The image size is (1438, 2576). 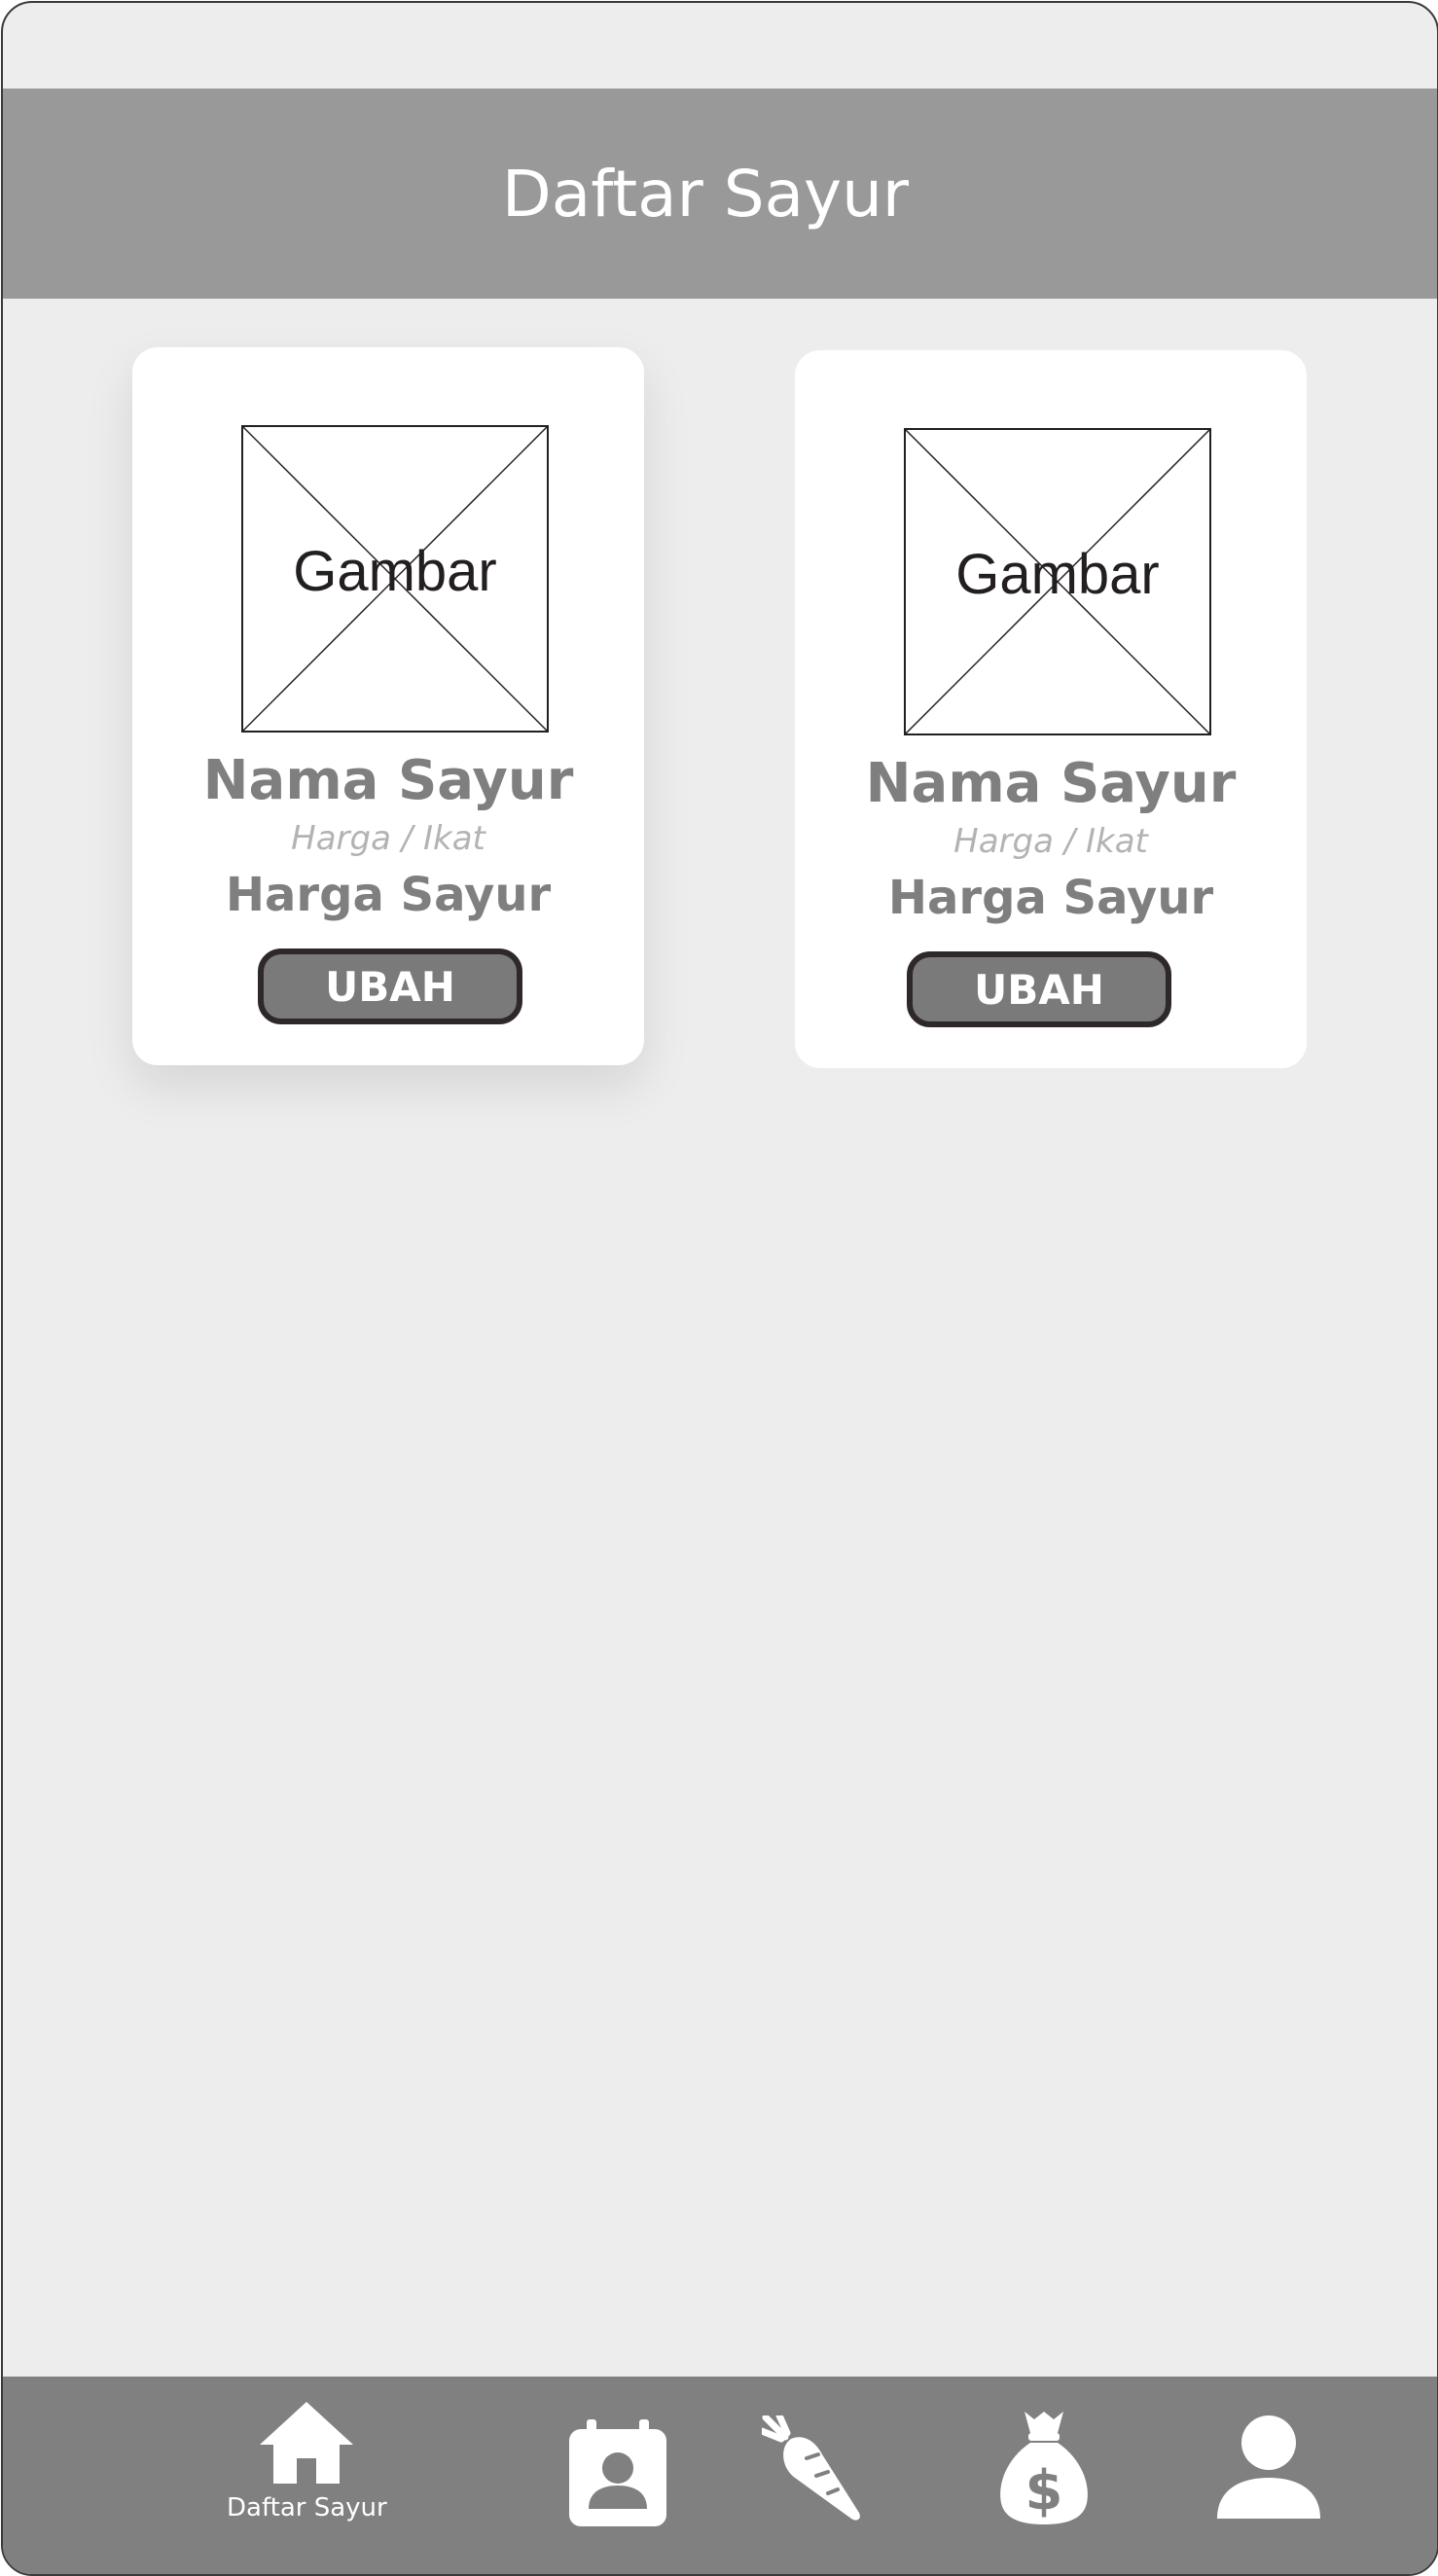 I want to click on nav-item-contacts, so click(x=617, y=2472).